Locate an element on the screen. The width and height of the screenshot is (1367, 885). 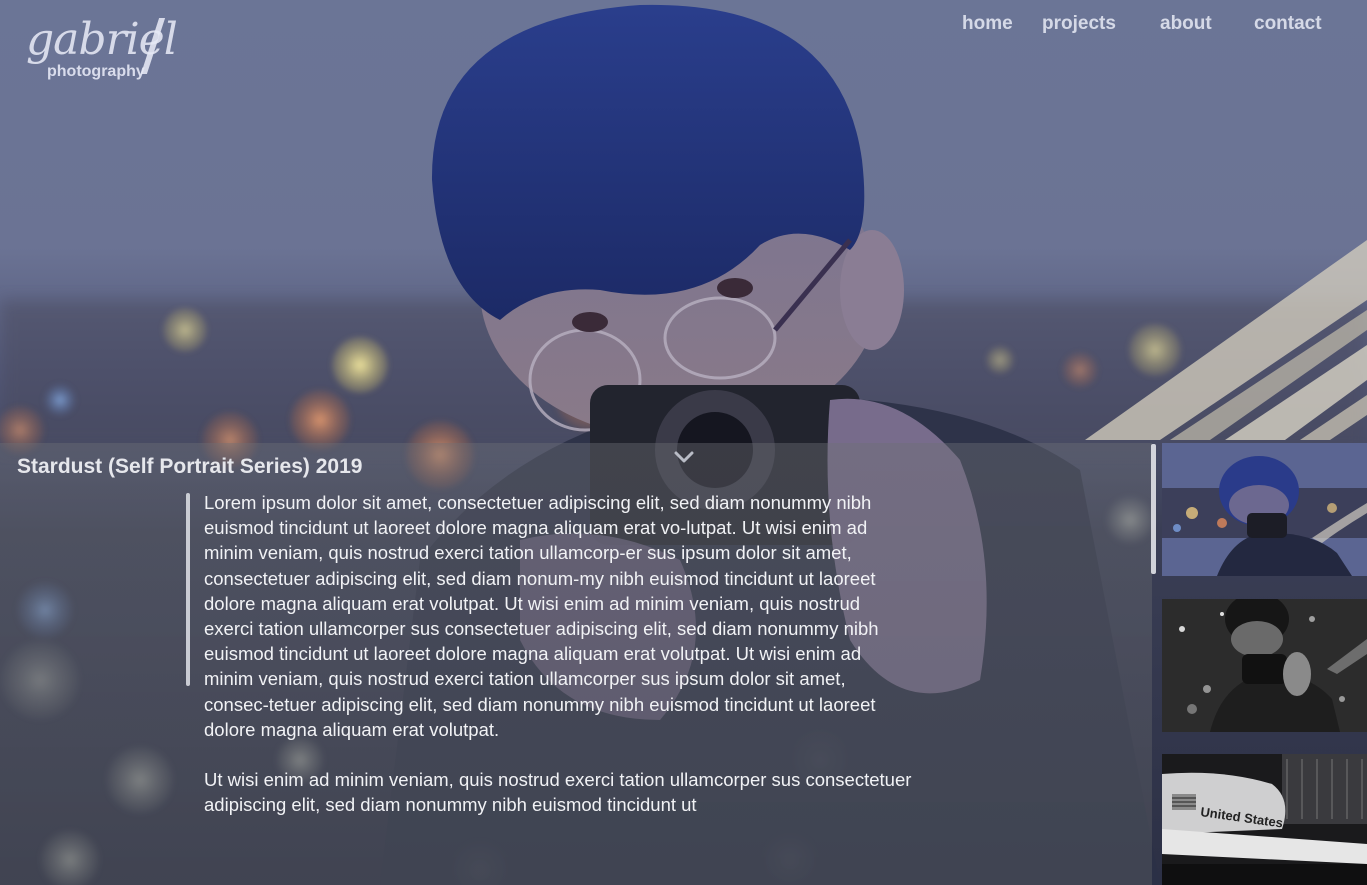
project-title: Stardust (Self Portrait Series) 2019 is located at coordinates (190, 466).